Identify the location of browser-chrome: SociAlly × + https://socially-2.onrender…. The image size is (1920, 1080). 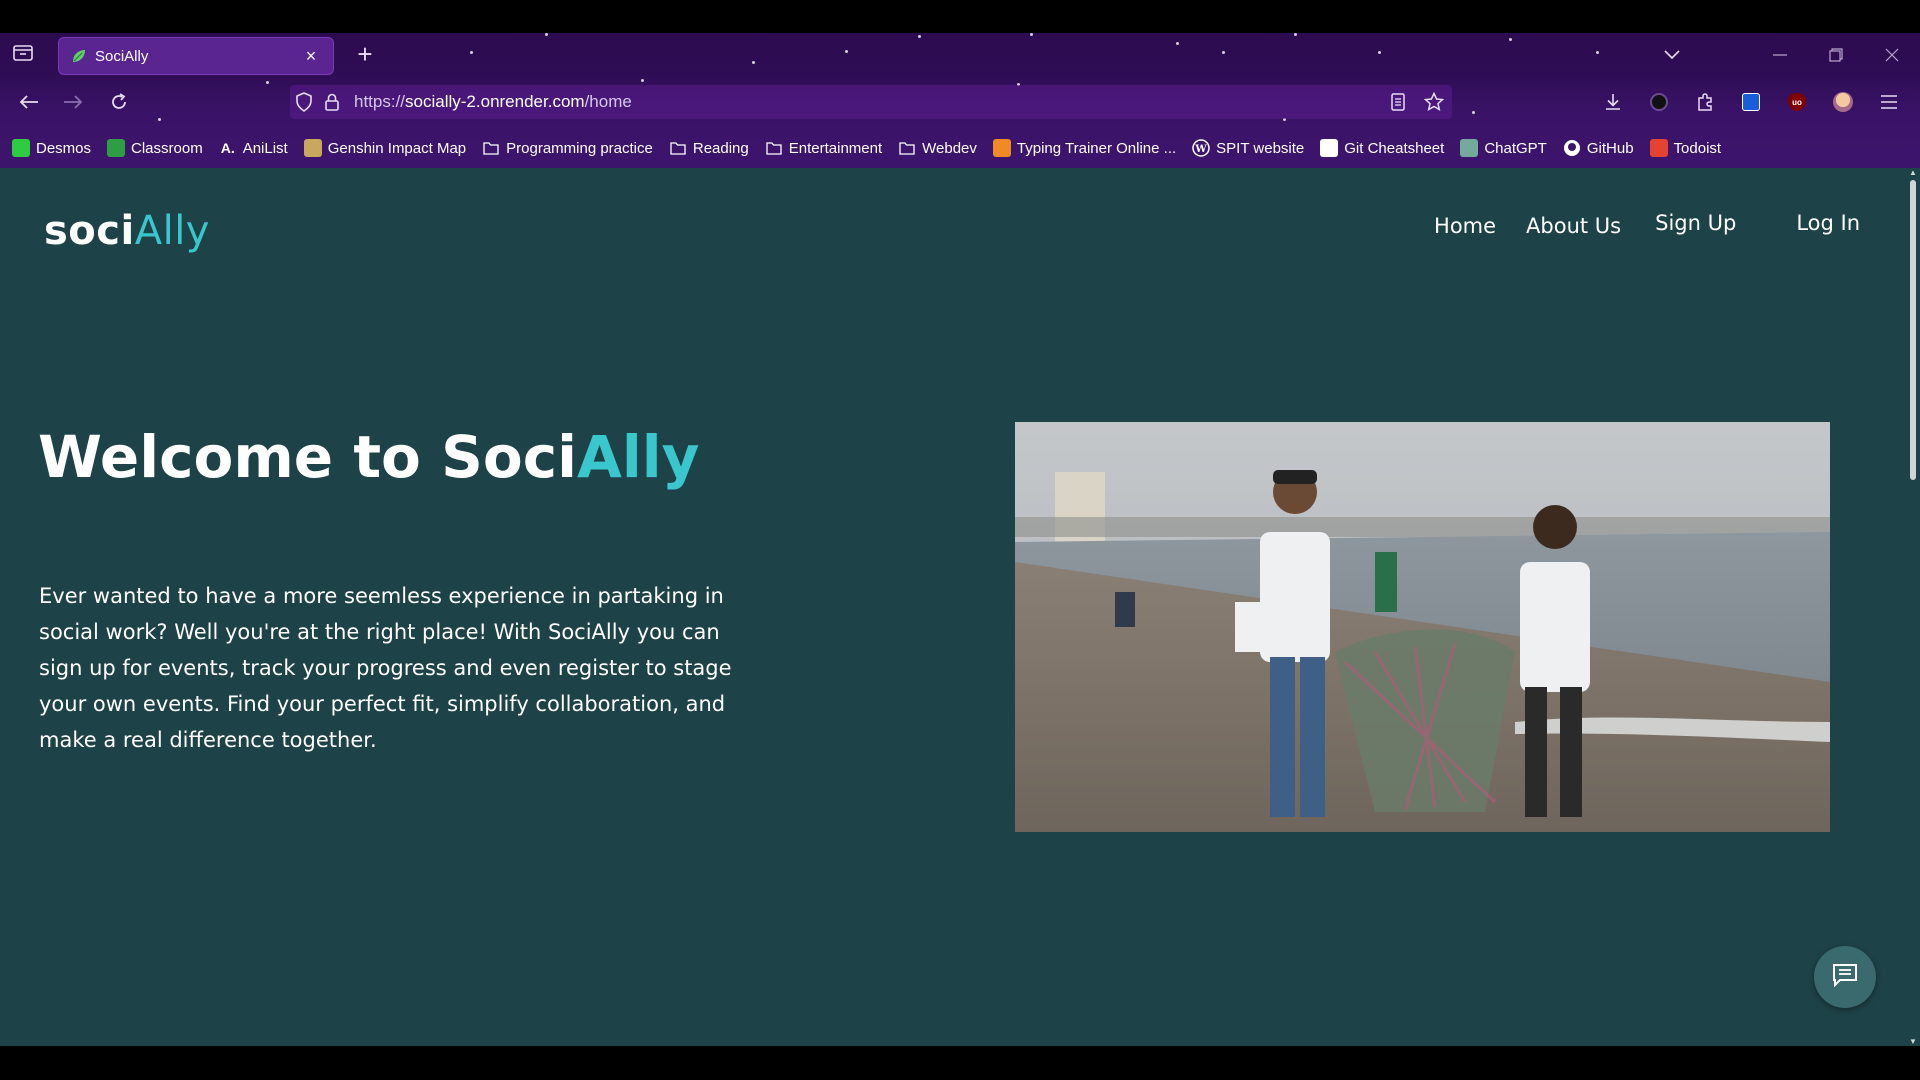
(960, 100).